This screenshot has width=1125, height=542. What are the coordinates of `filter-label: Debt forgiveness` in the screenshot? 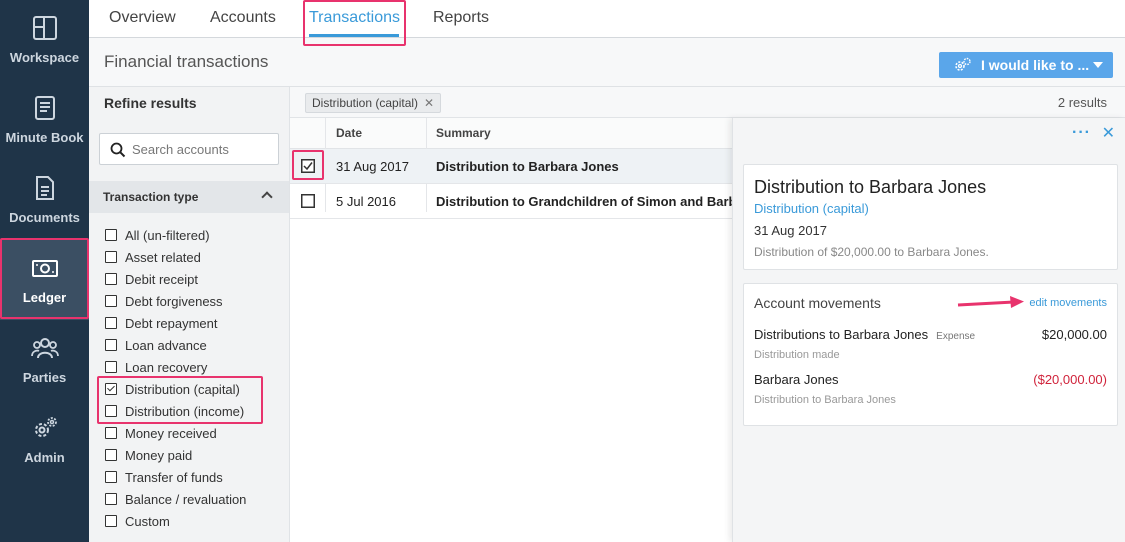 It's located at (174, 301).